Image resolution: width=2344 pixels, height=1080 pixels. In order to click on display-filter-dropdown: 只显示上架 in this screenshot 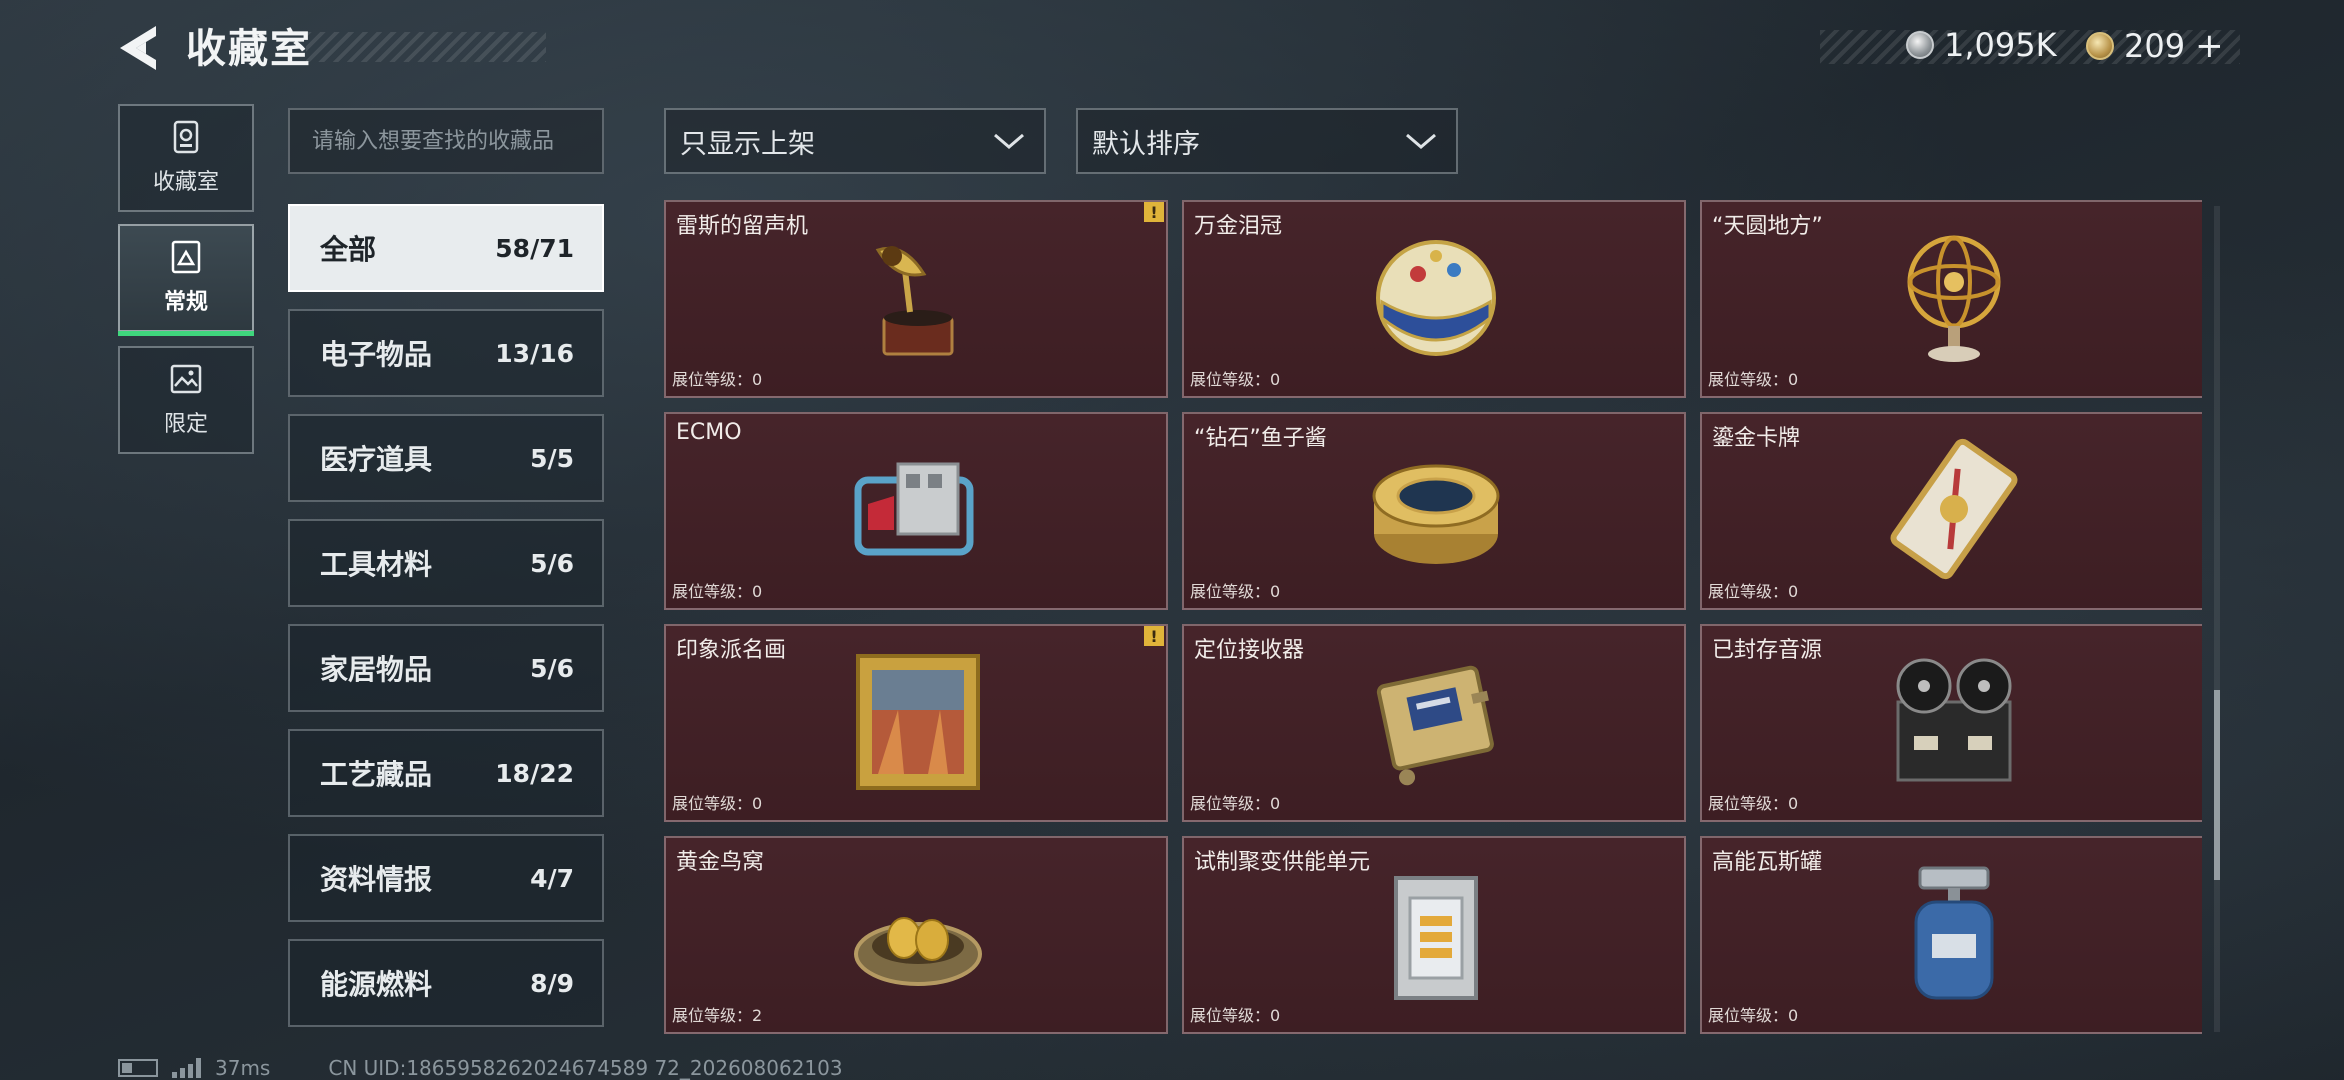, I will do `click(855, 141)`.